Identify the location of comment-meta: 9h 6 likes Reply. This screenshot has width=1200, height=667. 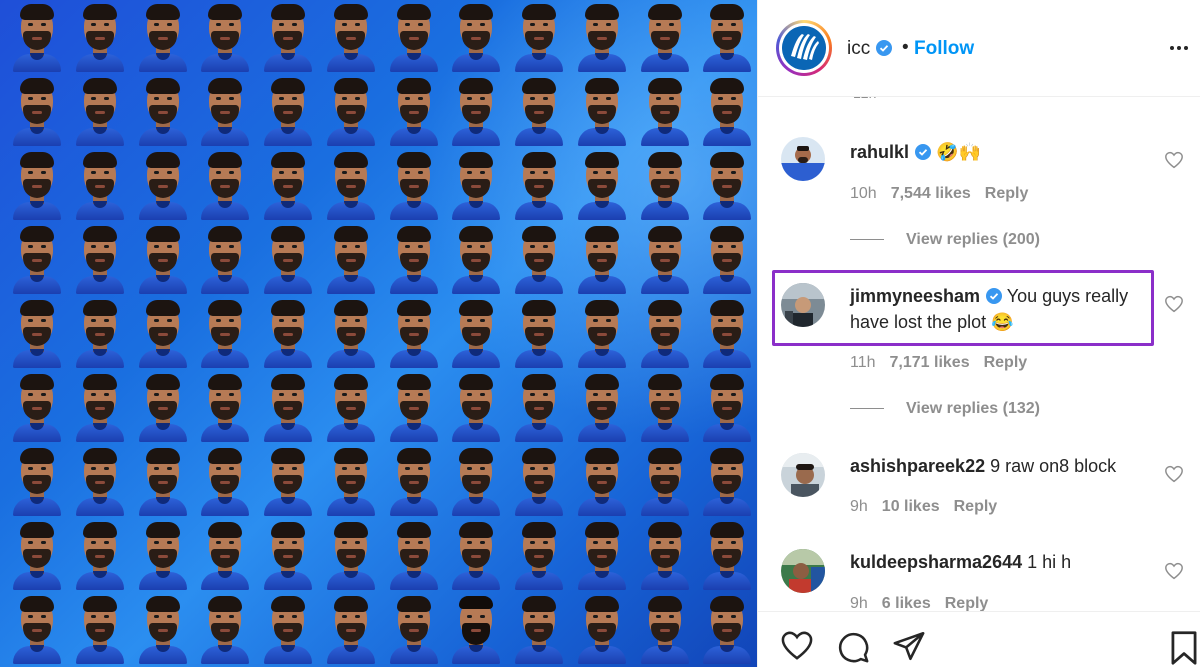
(926, 603).